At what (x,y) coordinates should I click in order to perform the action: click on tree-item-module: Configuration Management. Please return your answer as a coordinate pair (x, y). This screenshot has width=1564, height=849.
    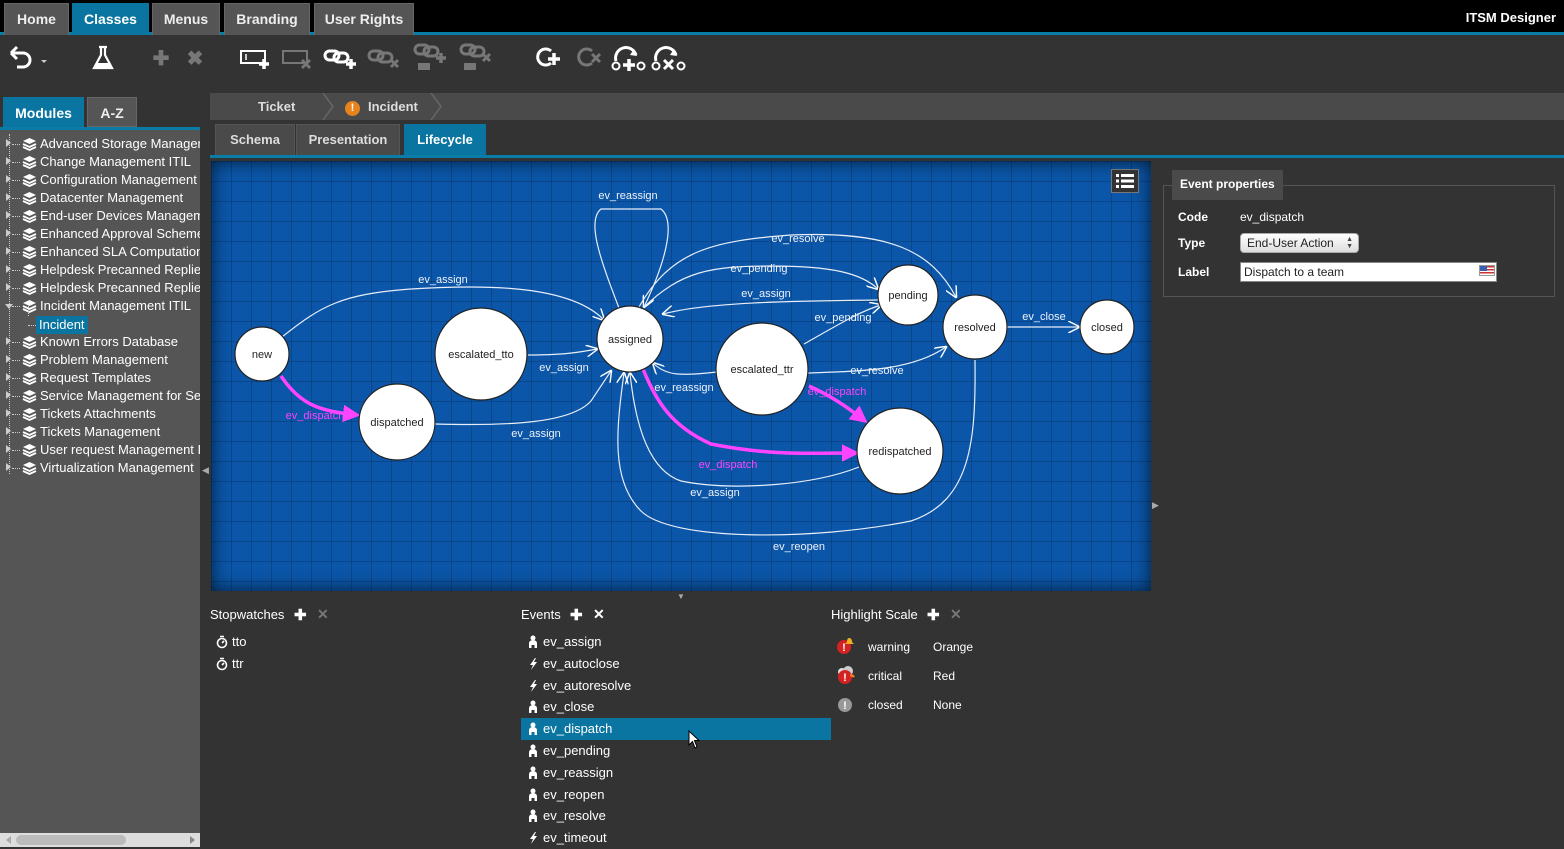
    Looking at the image, I should click on (100, 180).